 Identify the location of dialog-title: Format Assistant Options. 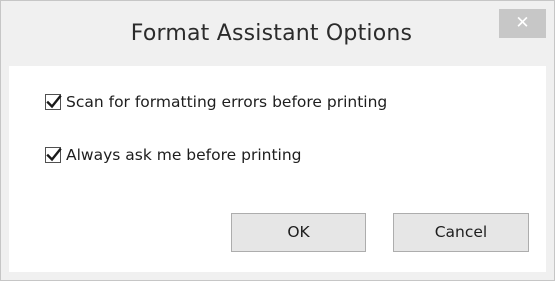
(271, 33).